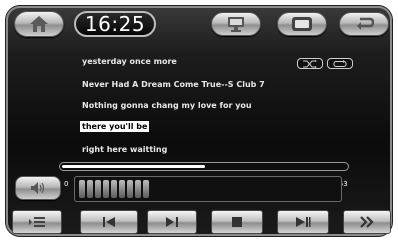 This screenshot has width=398, height=241. I want to click on playlist-button, so click(37, 222).